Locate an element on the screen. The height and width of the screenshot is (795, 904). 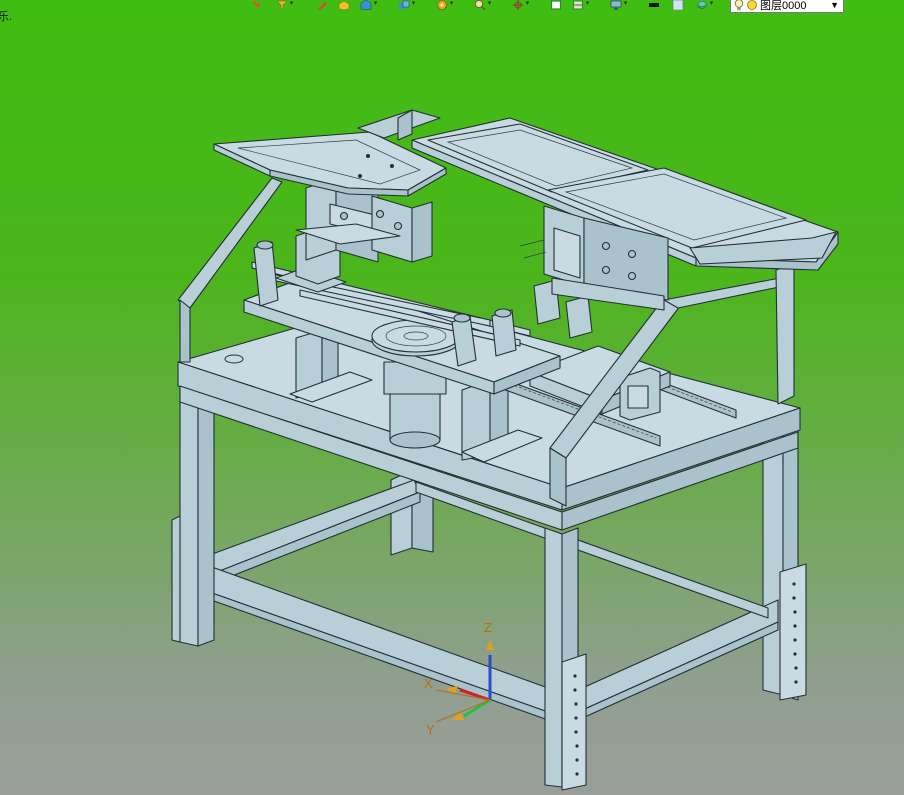
triad-x-label: X is located at coordinates (428, 683).